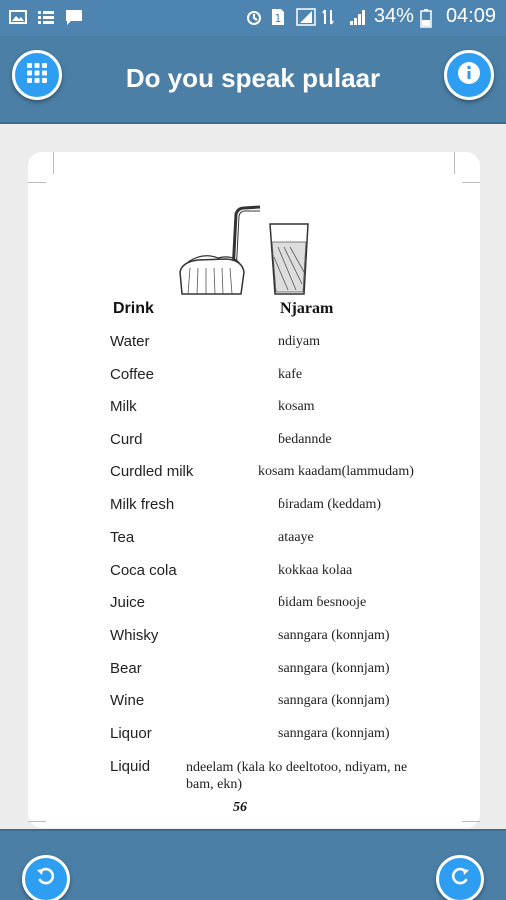 This screenshot has height=900, width=506. I want to click on data-arrows-icon, so click(332, 17).